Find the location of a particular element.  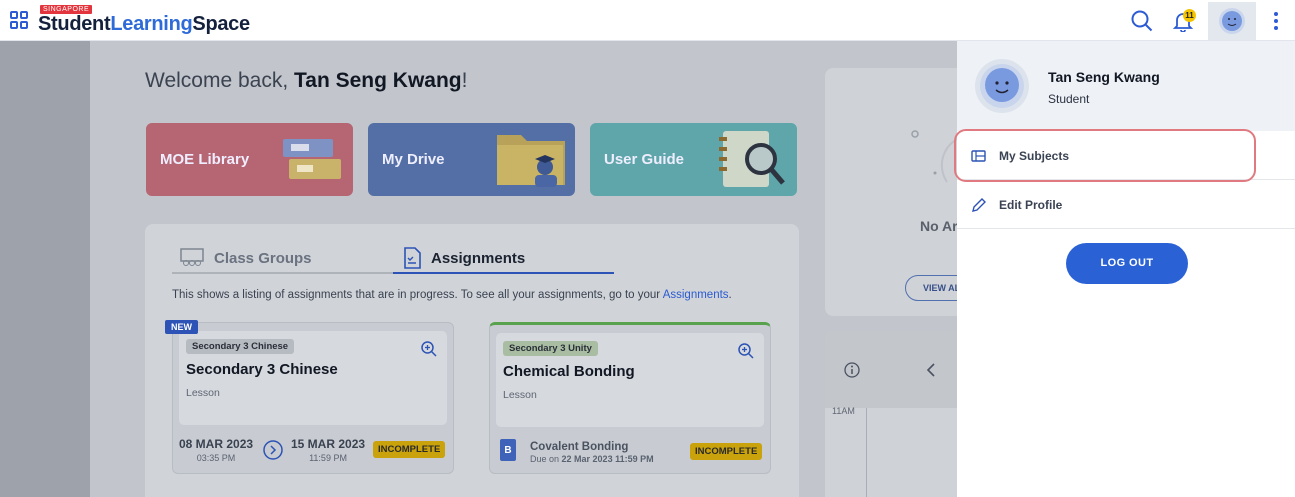

pencil-icon is located at coordinates (979, 204).